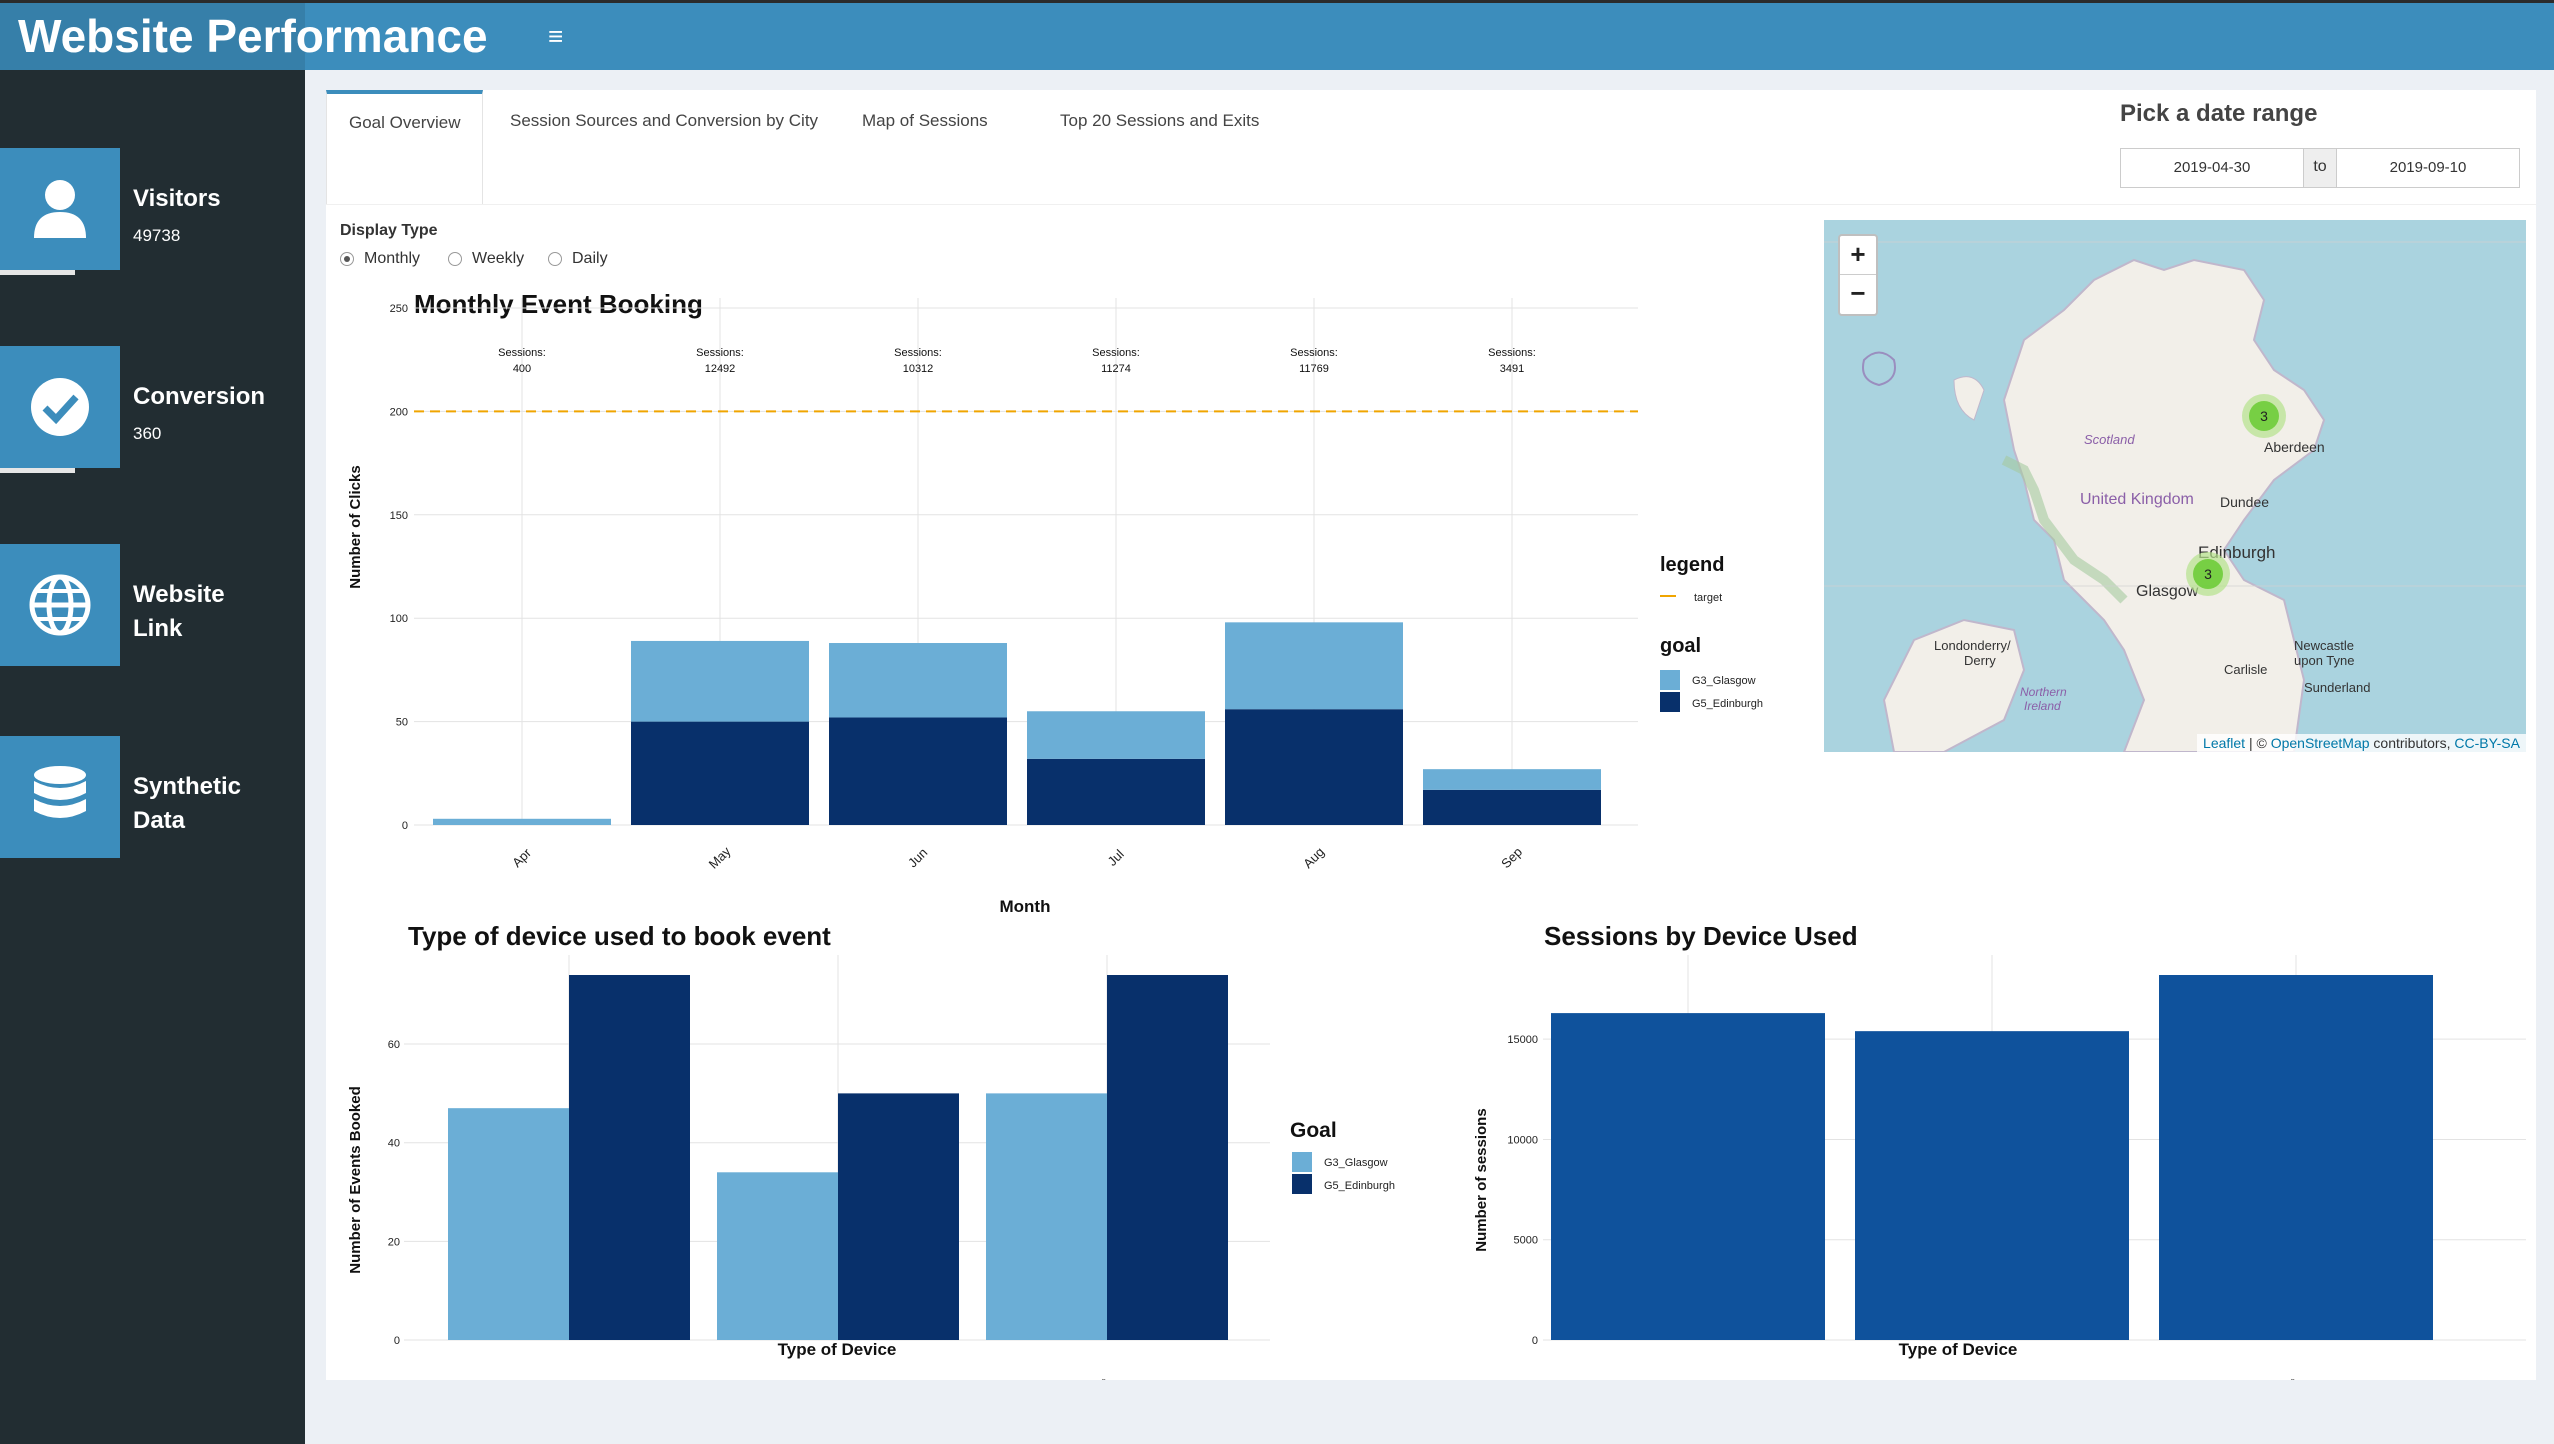 The width and height of the screenshot is (2554, 1444). What do you see at coordinates (1724, 681) in the screenshot?
I see `legend-label-glasgow: G3_Glasgow` at bounding box center [1724, 681].